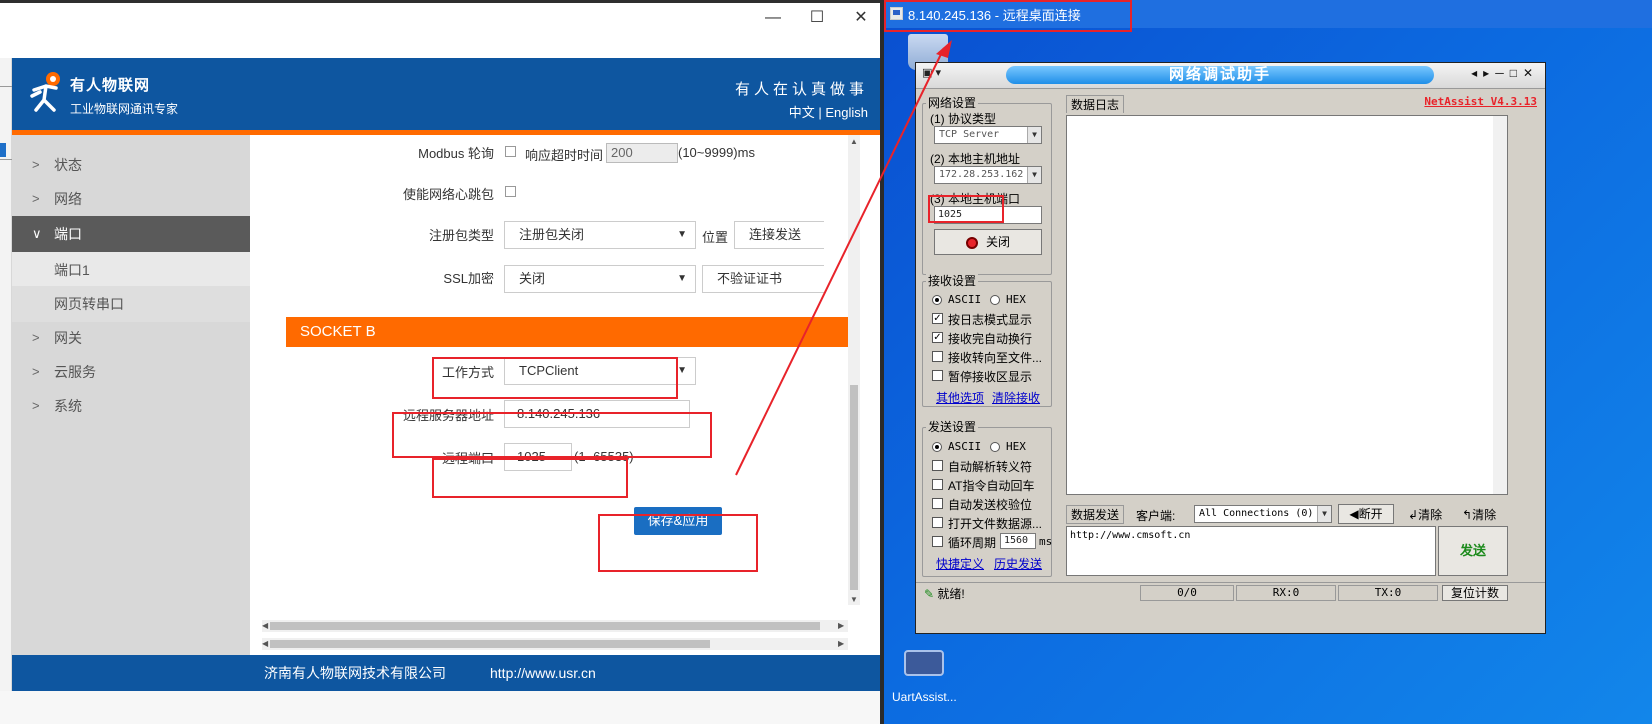 This screenshot has height=724, width=1652. Describe the element at coordinates (969, 134) in the screenshot. I see `protocol-value: TCP Server` at that location.